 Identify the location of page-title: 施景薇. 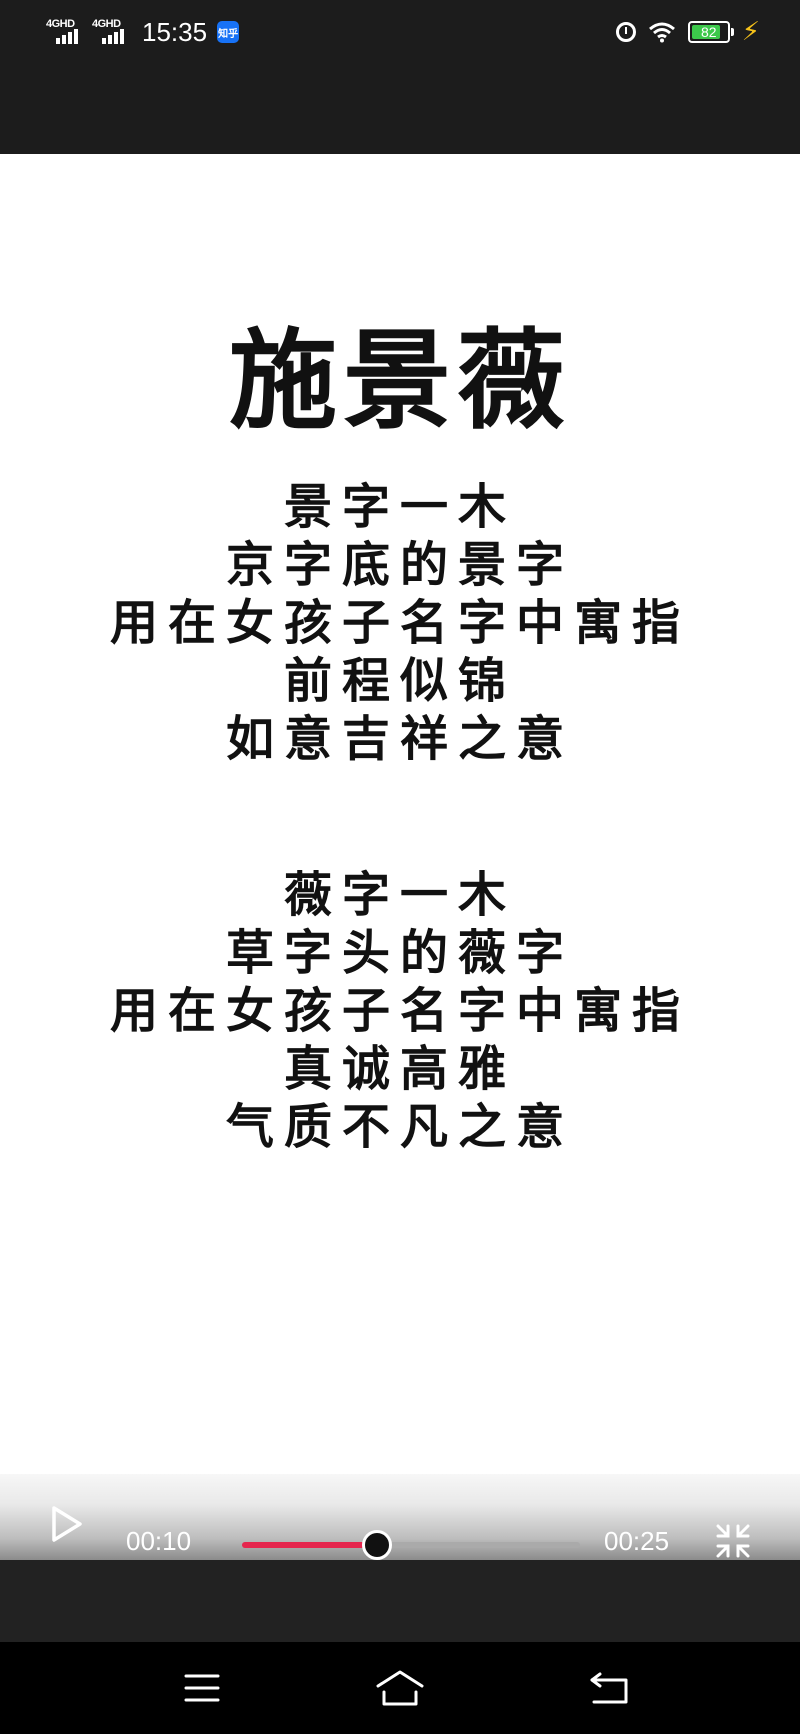
(399, 381).